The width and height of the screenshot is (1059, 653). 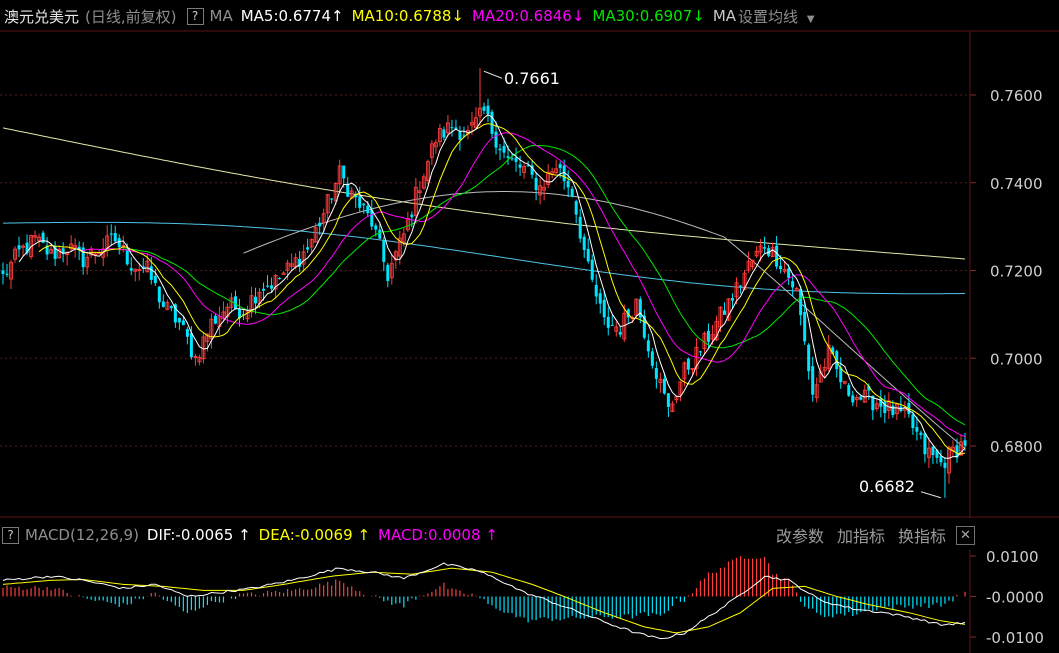 I want to click on close-icon: ✕, so click(x=965, y=535).